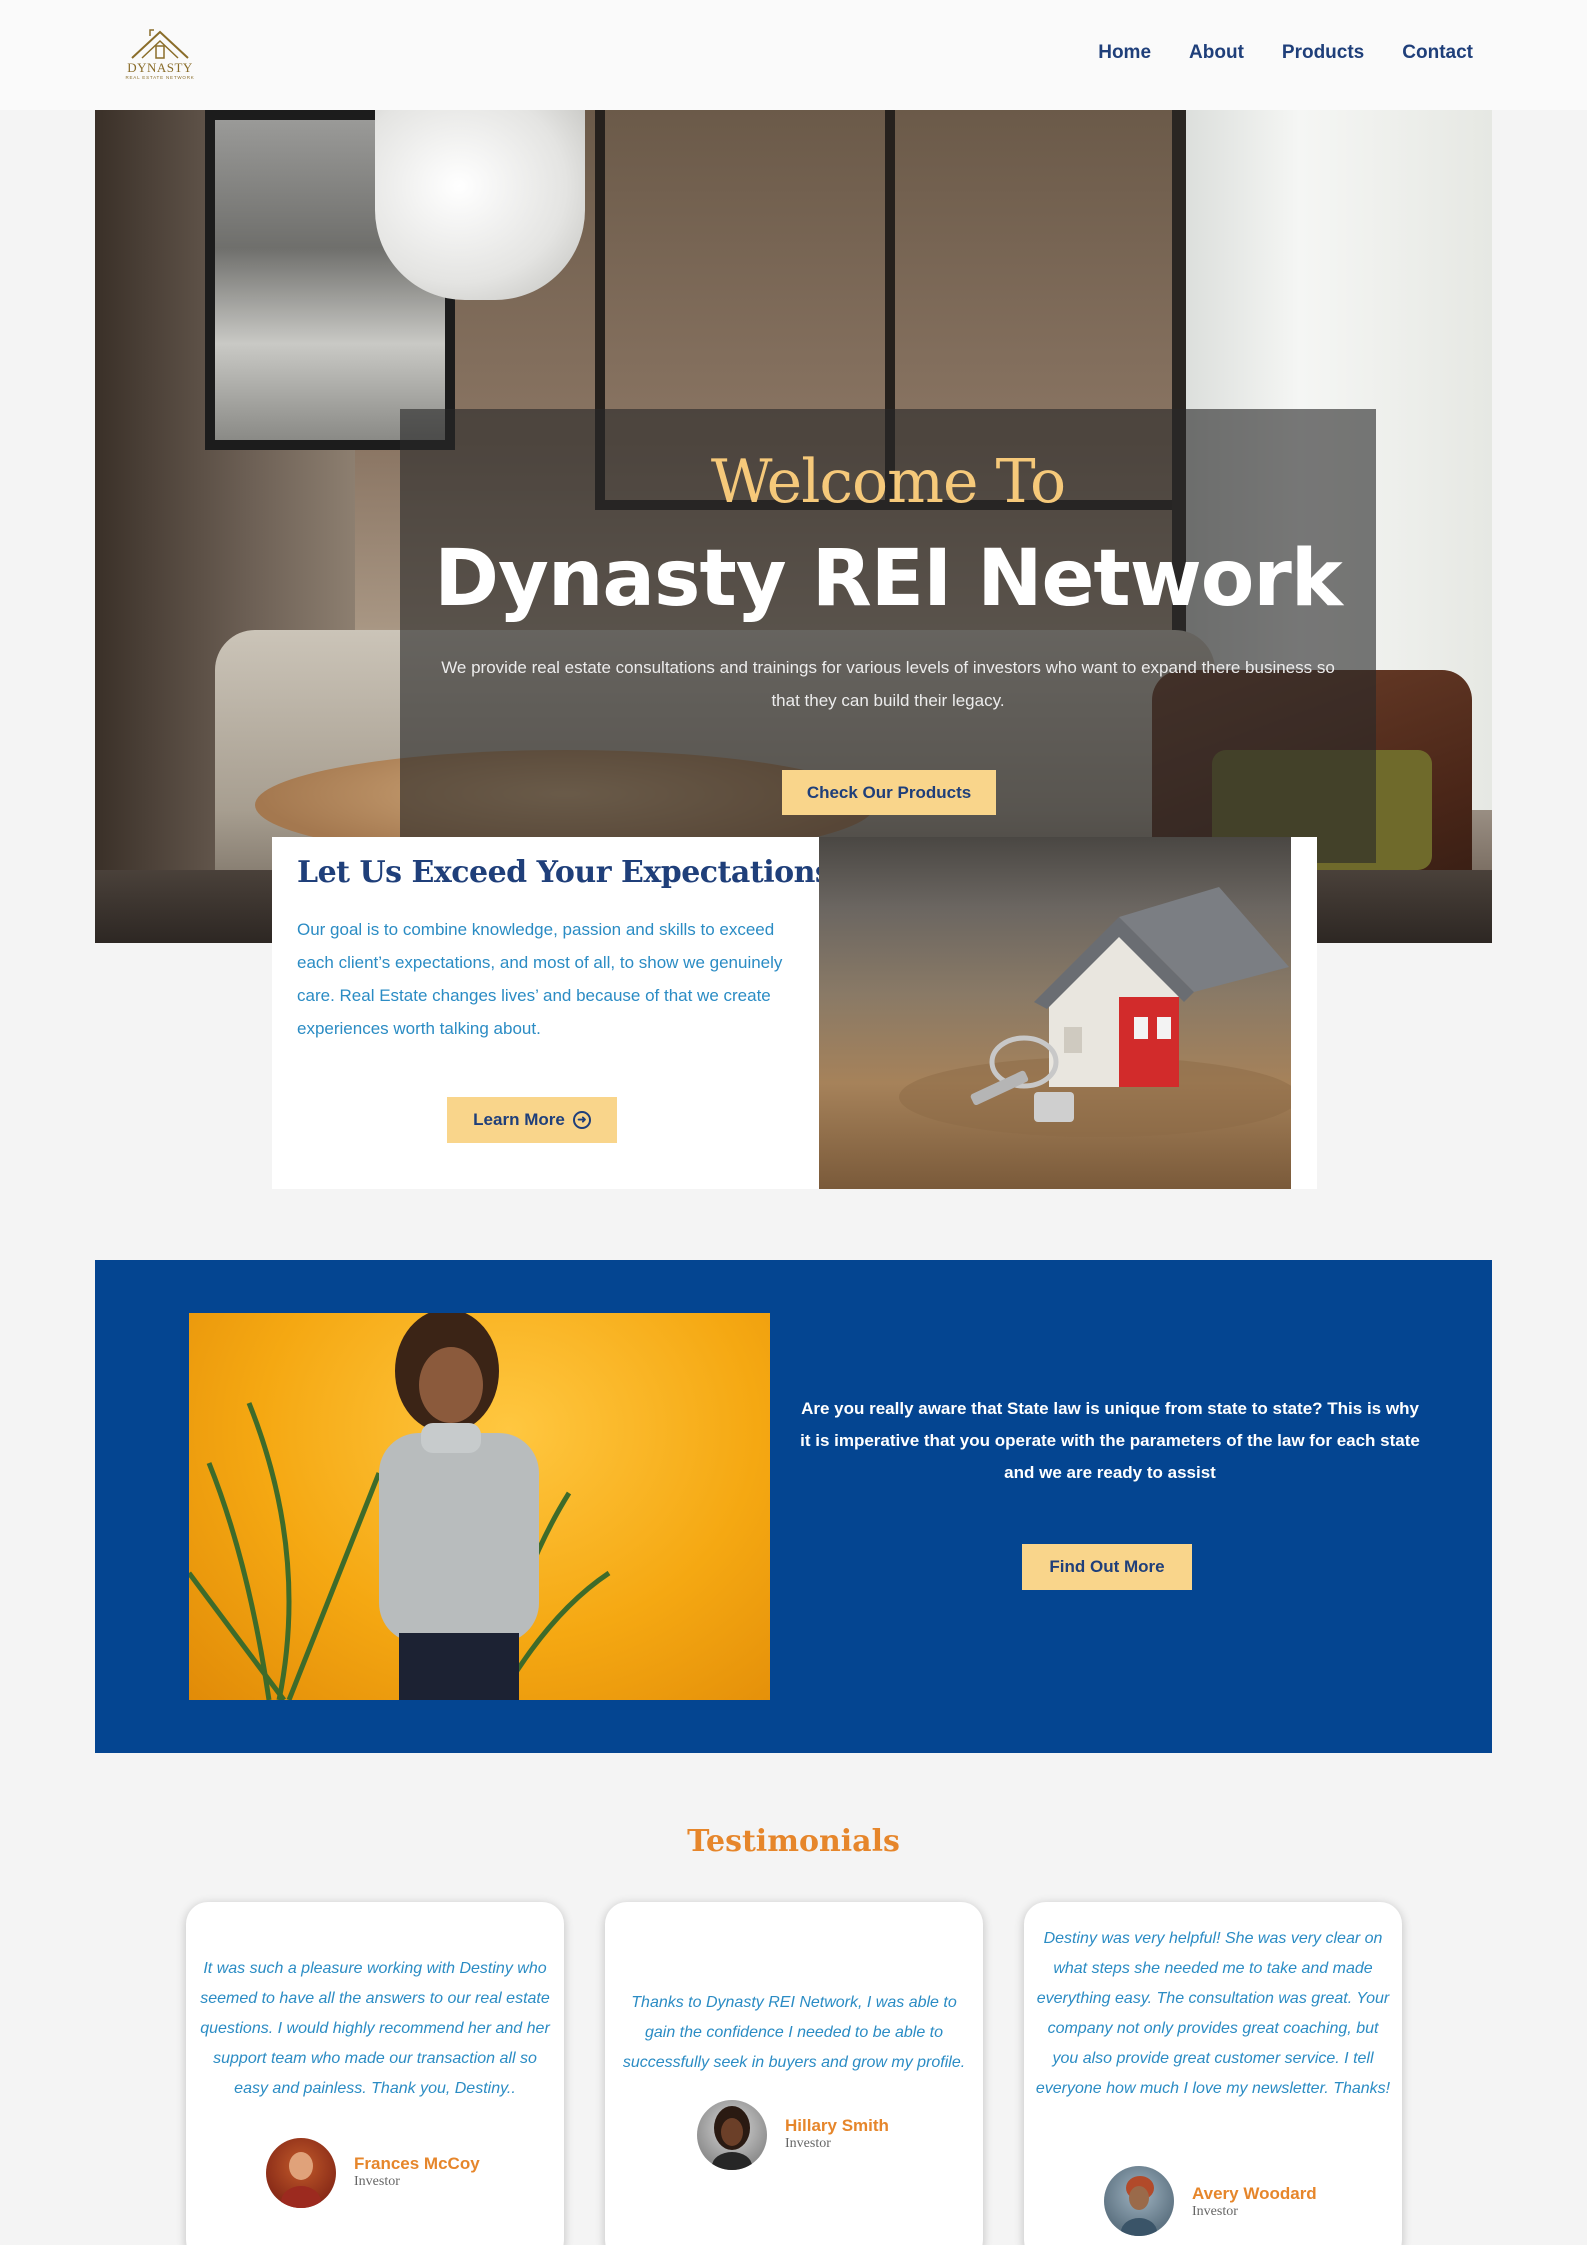 The image size is (1587, 2245). What do you see at coordinates (837, 2125) in the screenshot?
I see `testimonial-name: Hillary Smith` at bounding box center [837, 2125].